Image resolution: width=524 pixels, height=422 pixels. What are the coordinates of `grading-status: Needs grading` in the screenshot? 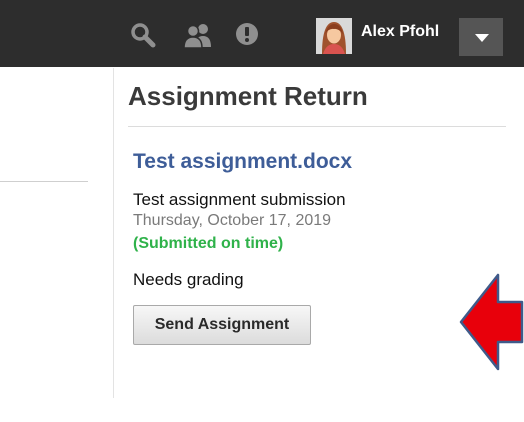 It's located at (188, 279).